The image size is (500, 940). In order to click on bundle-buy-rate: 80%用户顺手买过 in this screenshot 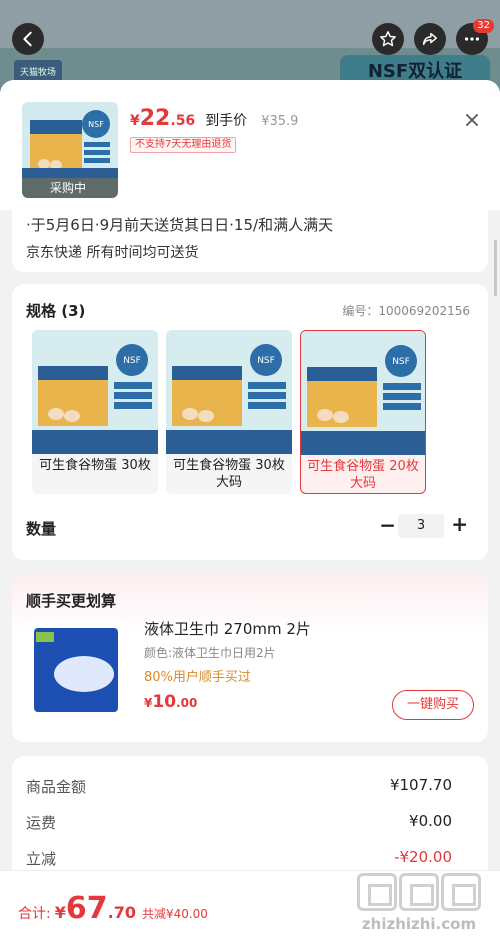, I will do `click(197, 677)`.